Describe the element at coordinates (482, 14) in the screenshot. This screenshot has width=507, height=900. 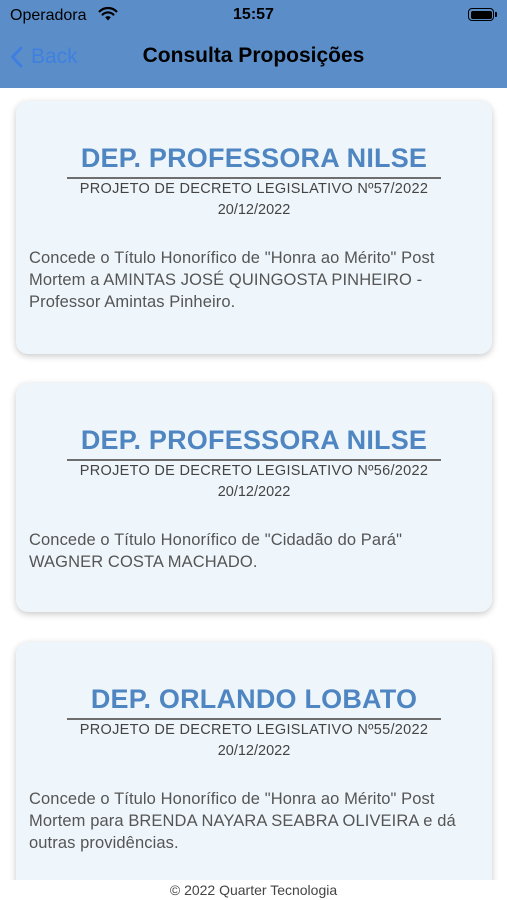
I see `battery-icon` at that location.